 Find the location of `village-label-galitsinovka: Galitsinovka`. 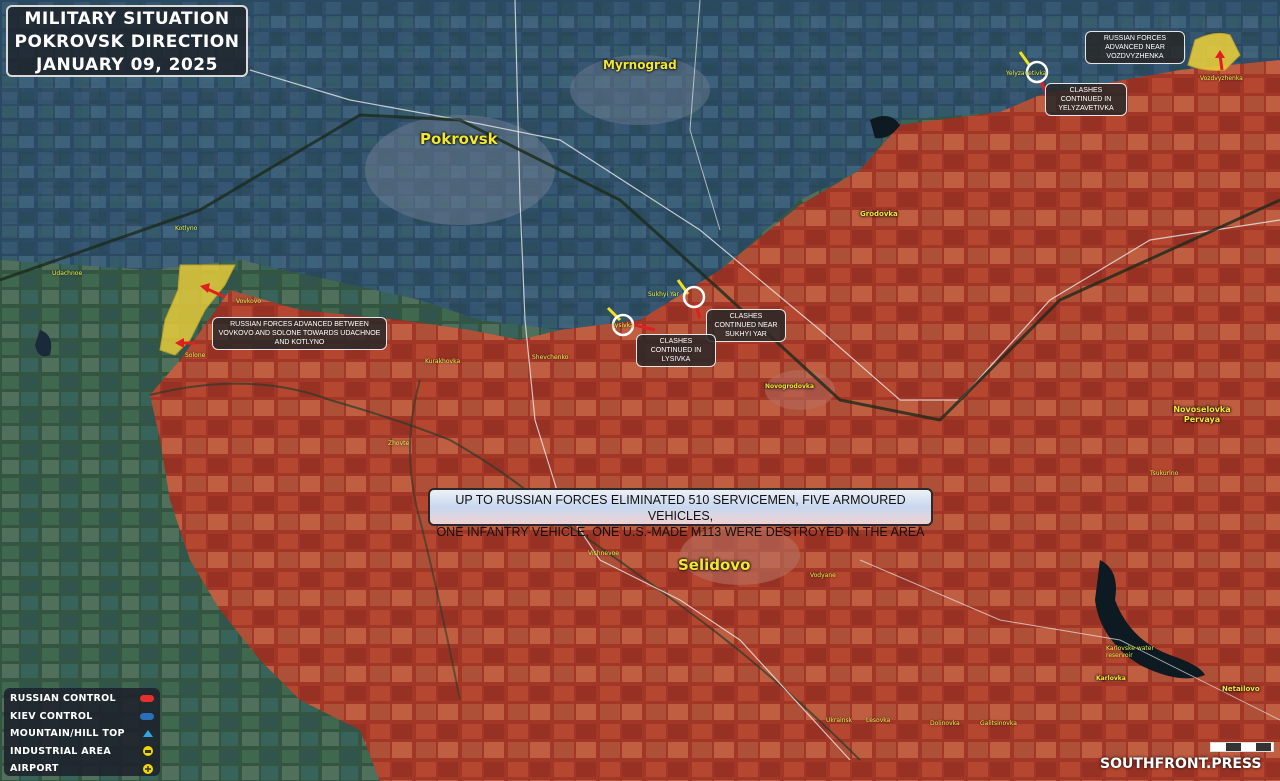

village-label-galitsinovka: Galitsinovka is located at coordinates (998, 723).